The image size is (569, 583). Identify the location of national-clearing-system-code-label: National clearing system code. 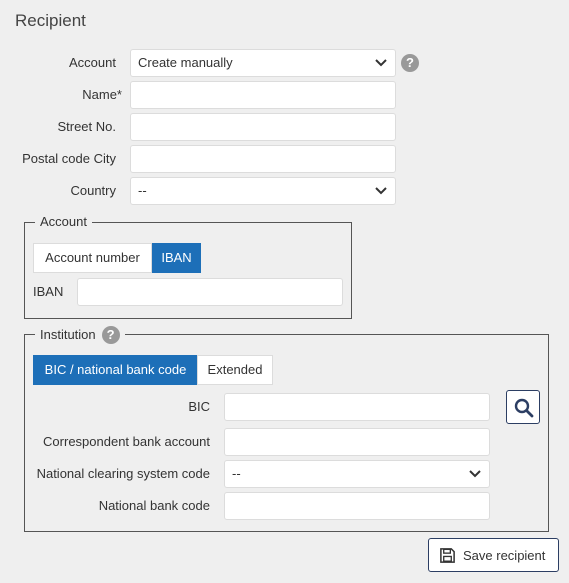
(123, 473).